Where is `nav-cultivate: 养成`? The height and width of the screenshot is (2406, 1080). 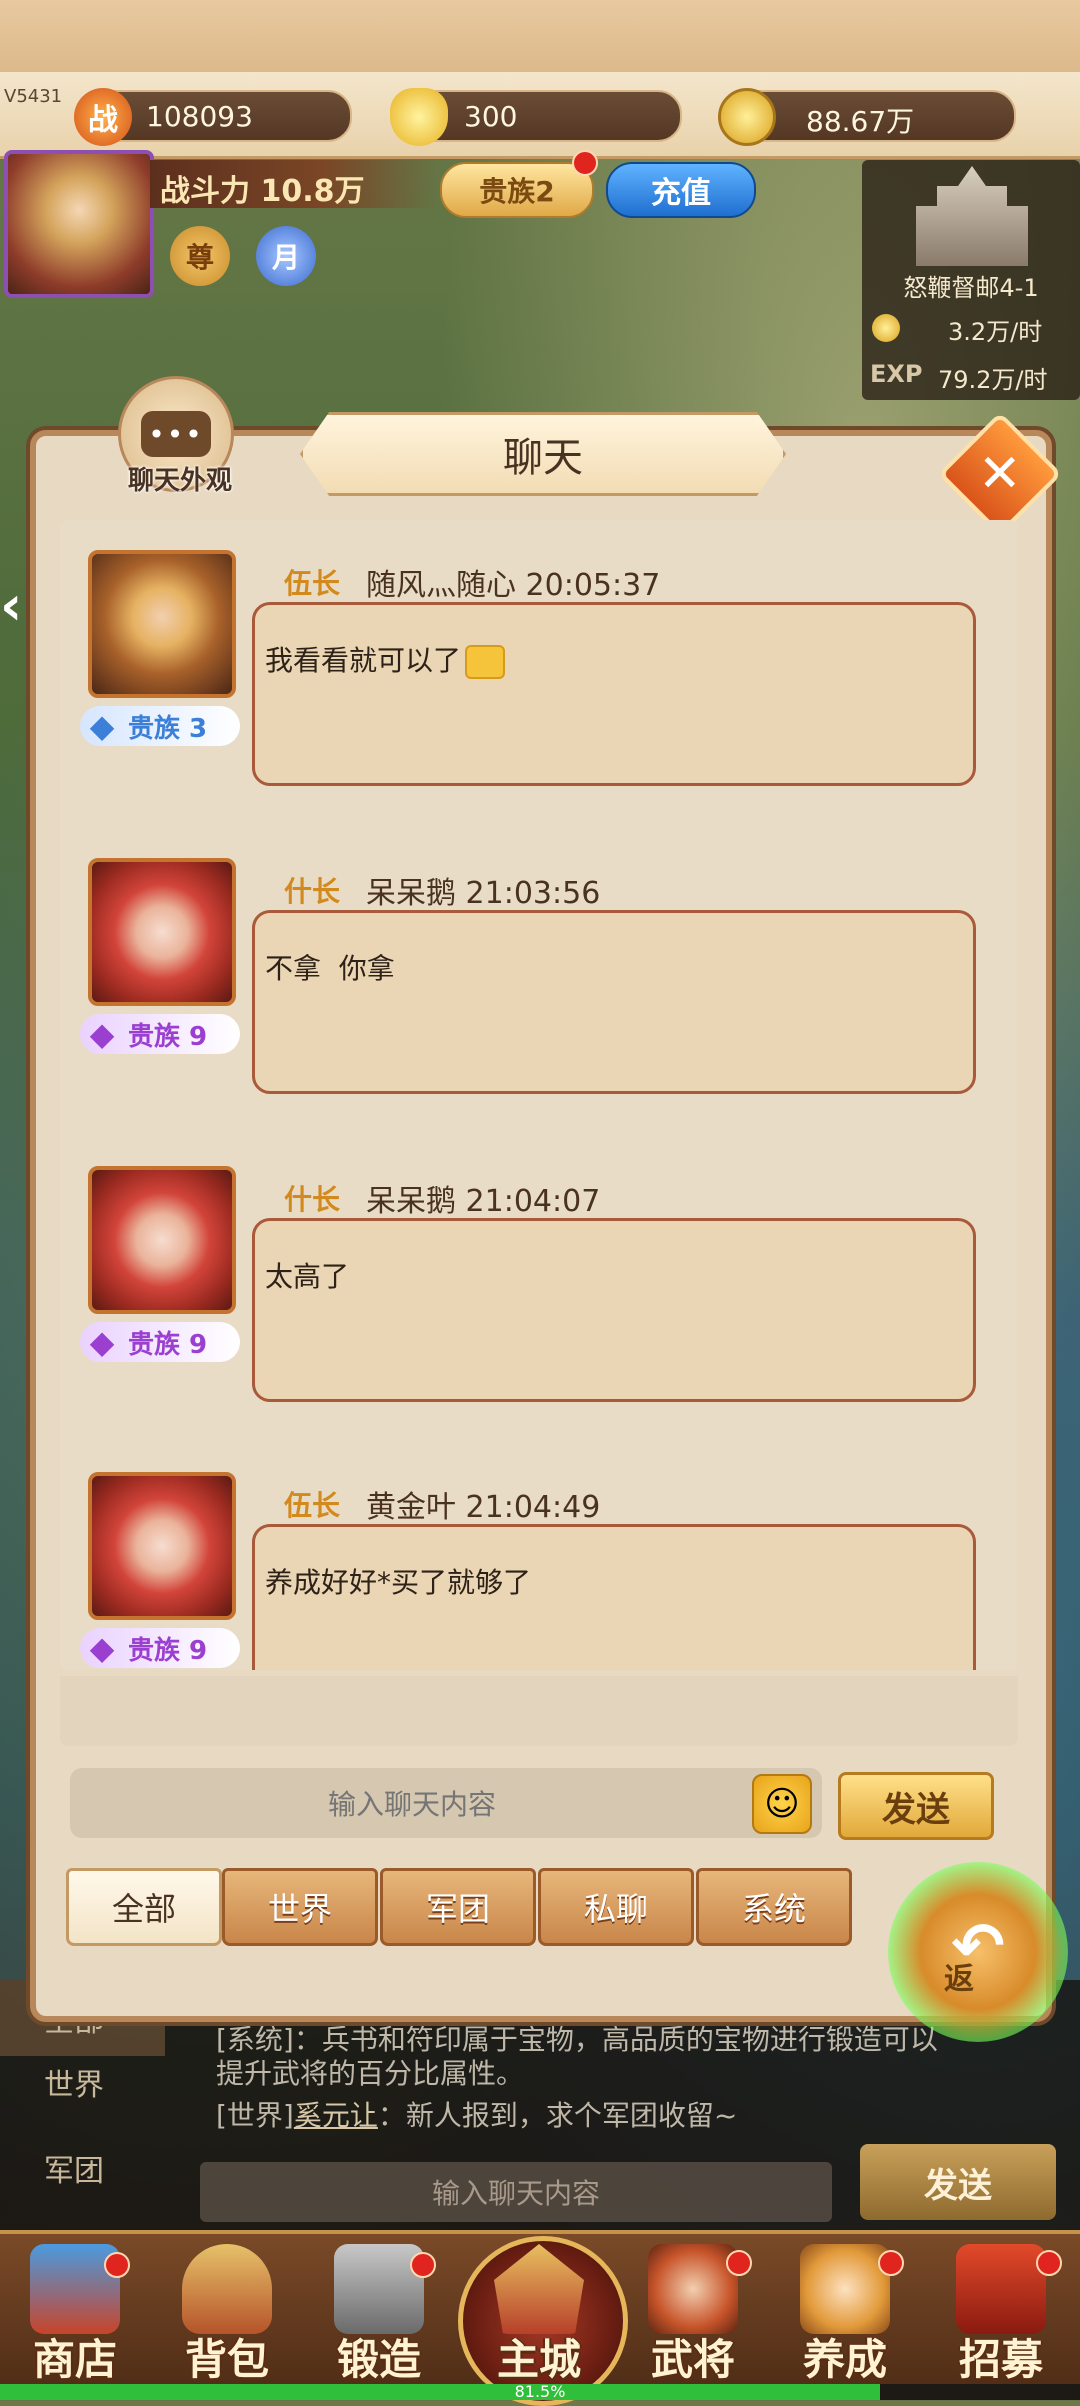
nav-cultivate: 养成 is located at coordinates (845, 2311).